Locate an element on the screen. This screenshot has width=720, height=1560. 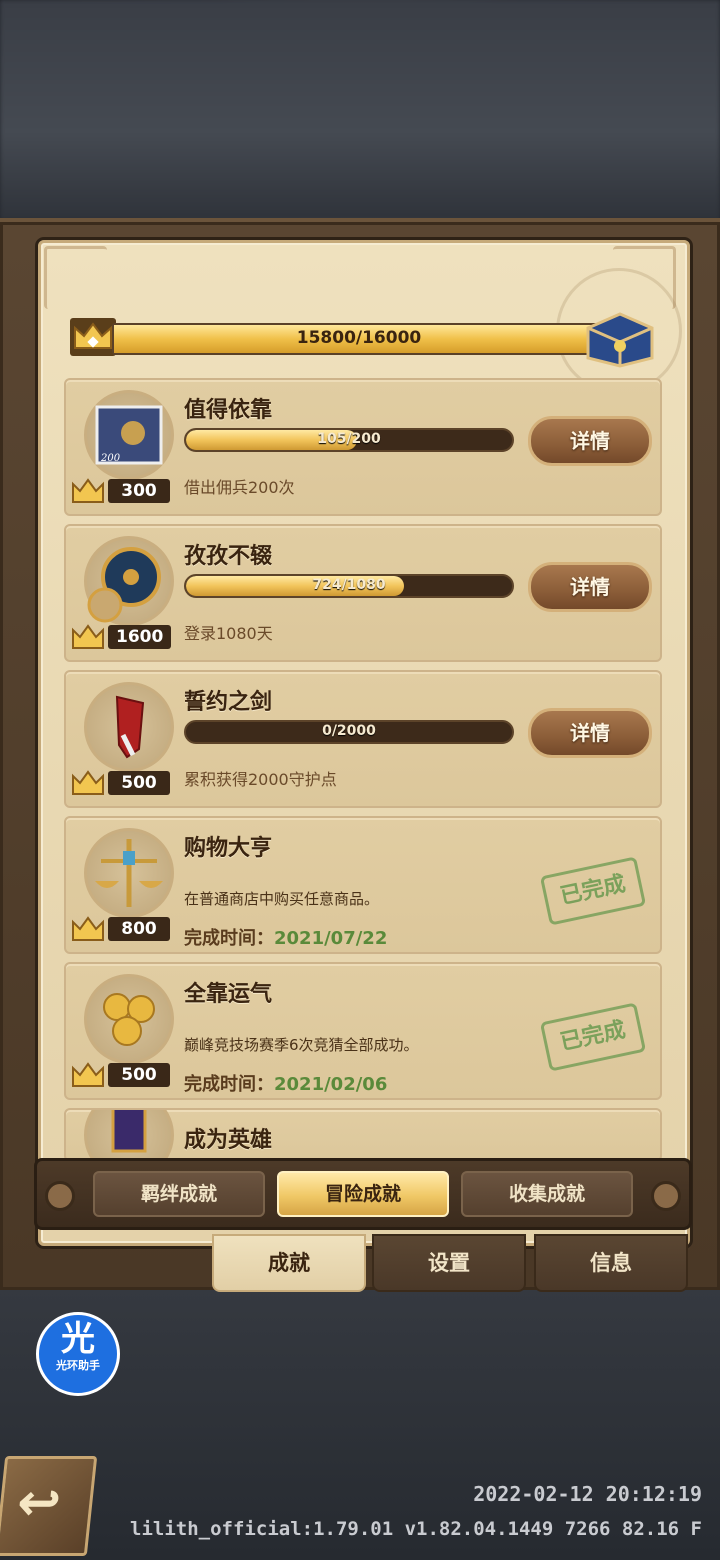
achievement-title: 成为英雄 is located at coordinates (228, 1140).